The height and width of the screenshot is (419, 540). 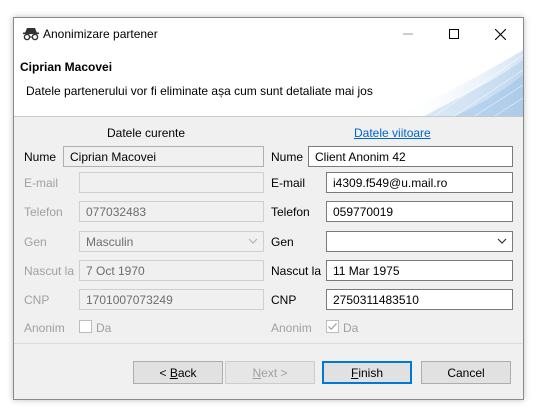 I want to click on window-title: Anonimizare partener, so click(x=100, y=34).